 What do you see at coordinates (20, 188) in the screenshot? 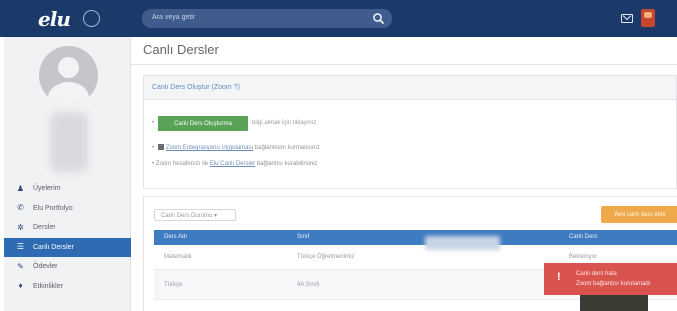
I see `user-icon: ♟` at bounding box center [20, 188].